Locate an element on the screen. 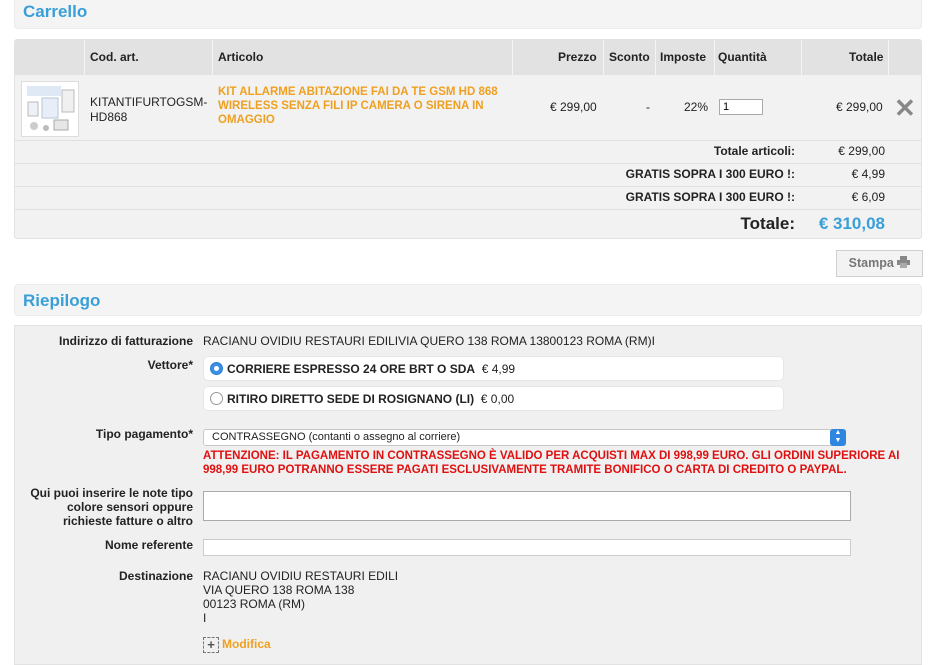 The image size is (929, 665). print-button: Stampa is located at coordinates (879, 263).